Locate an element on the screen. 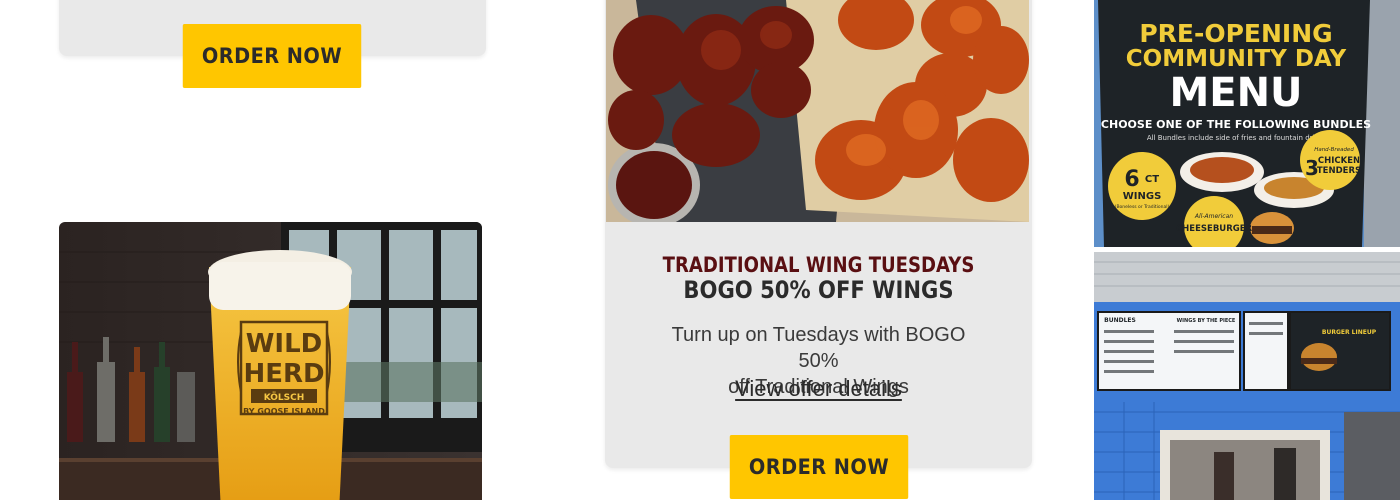  bundle3-top: Hand-Breaded is located at coordinates (1334, 150).